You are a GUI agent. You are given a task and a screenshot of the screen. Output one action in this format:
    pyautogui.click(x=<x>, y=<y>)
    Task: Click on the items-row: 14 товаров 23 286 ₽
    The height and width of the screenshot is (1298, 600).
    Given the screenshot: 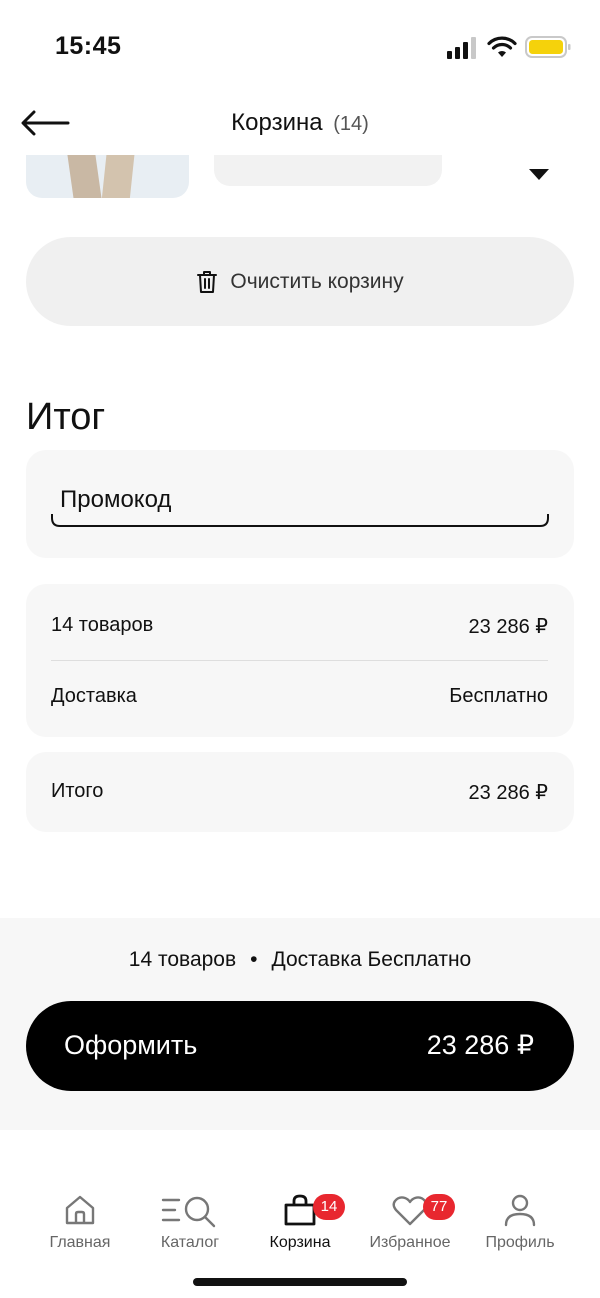 What is the action you would take?
    pyautogui.click(x=299, y=626)
    